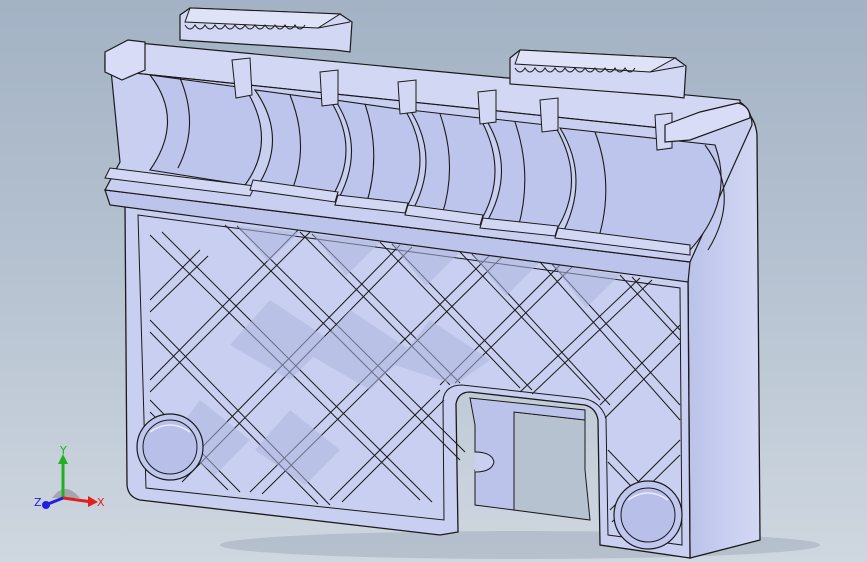 The height and width of the screenshot is (562, 867). What do you see at coordinates (66, 493) in the screenshot?
I see `triad-base` at bounding box center [66, 493].